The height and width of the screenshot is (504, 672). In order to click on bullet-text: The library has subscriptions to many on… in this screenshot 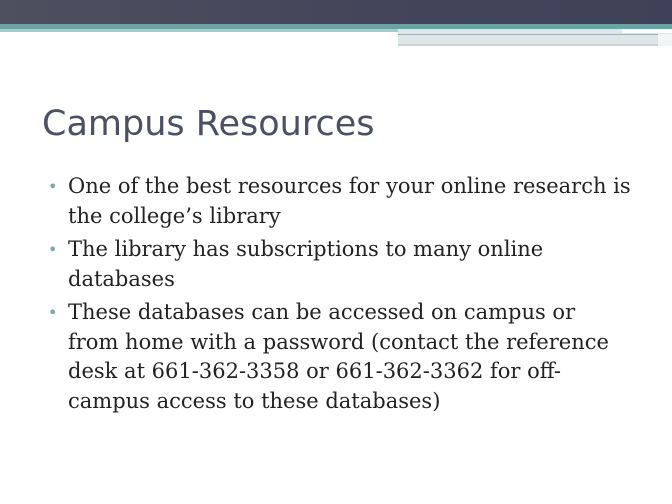, I will do `click(306, 264)`.